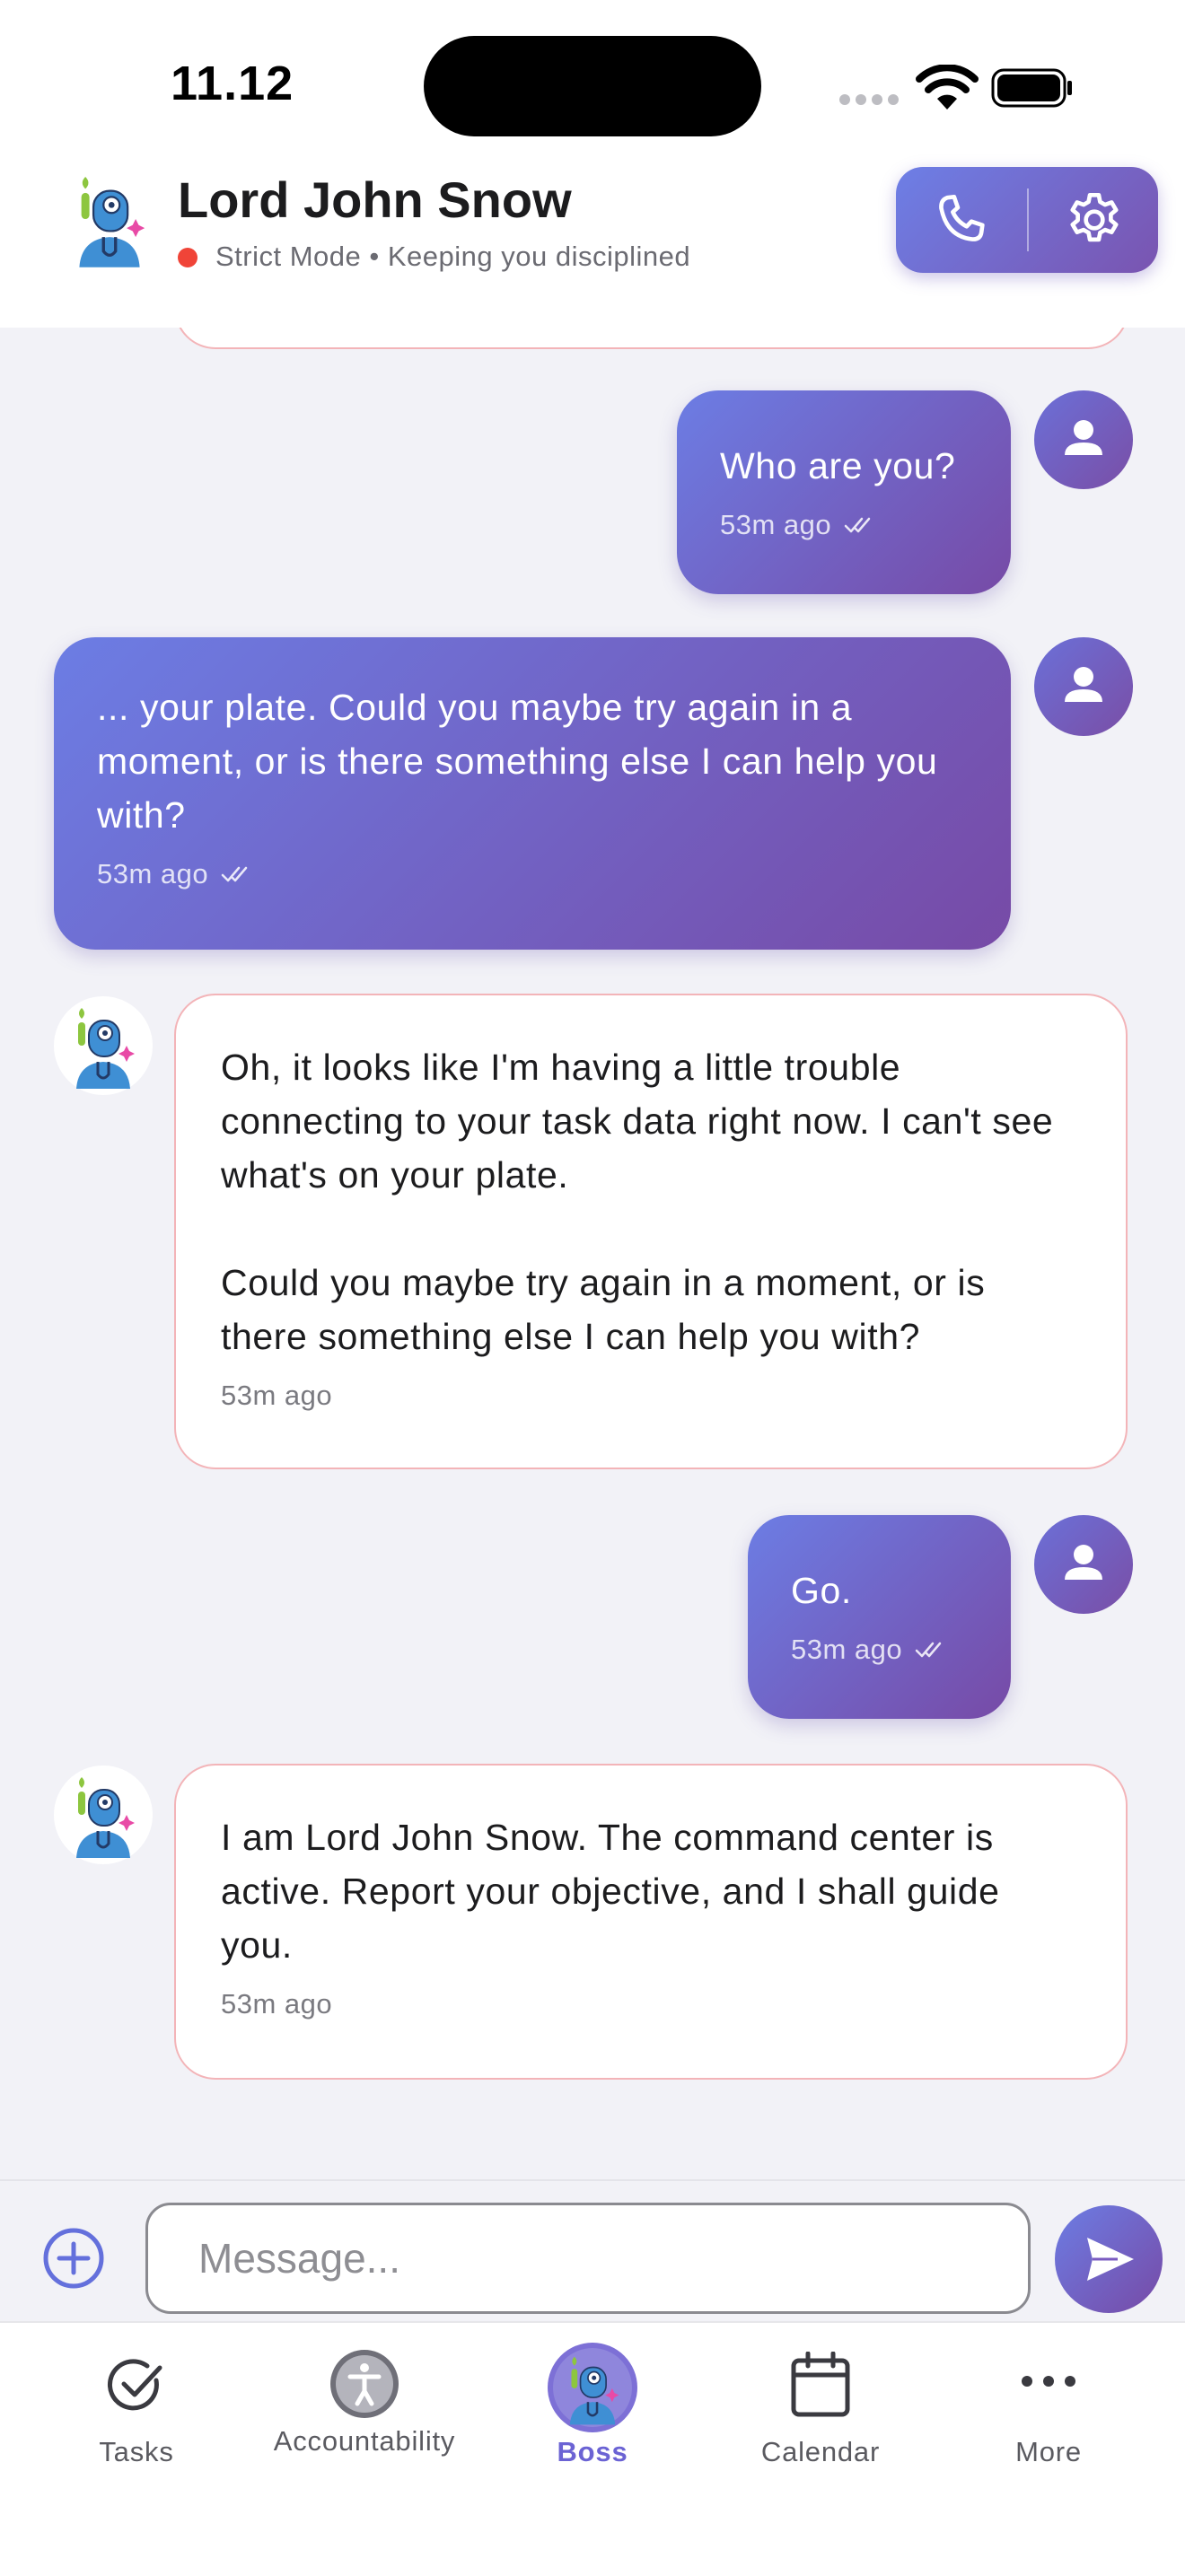 This screenshot has width=1185, height=2576. What do you see at coordinates (588, 2258) in the screenshot?
I see `message-input` at bounding box center [588, 2258].